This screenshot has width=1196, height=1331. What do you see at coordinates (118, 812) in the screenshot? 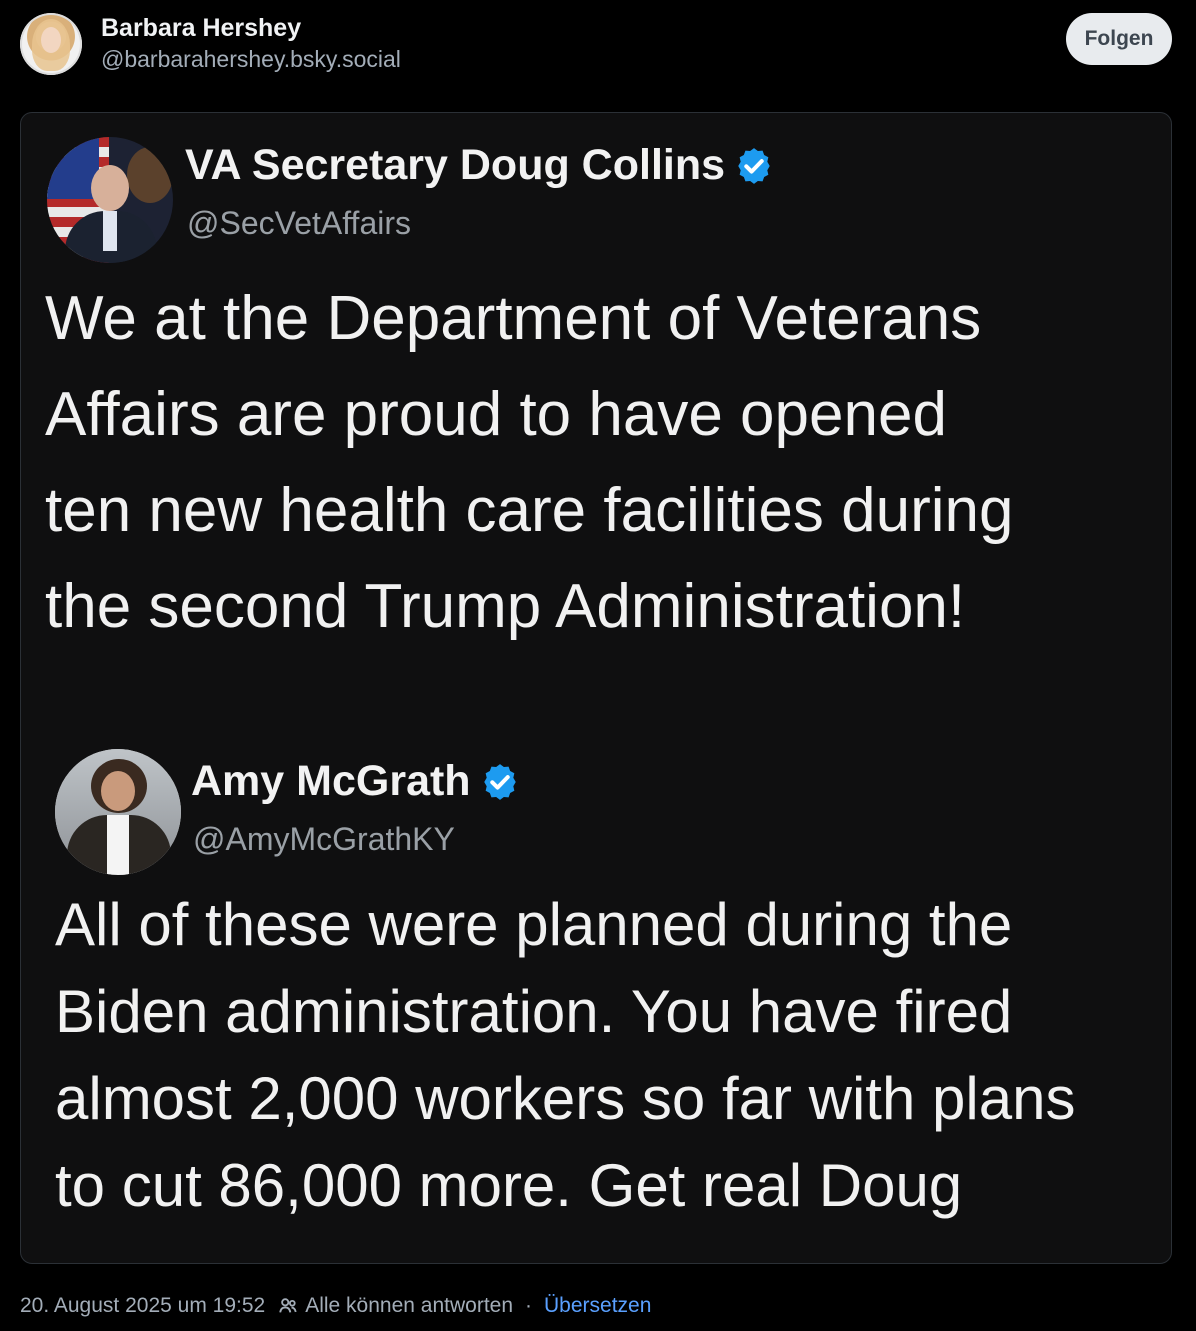
I see `amy-mcgrath-avatar` at bounding box center [118, 812].